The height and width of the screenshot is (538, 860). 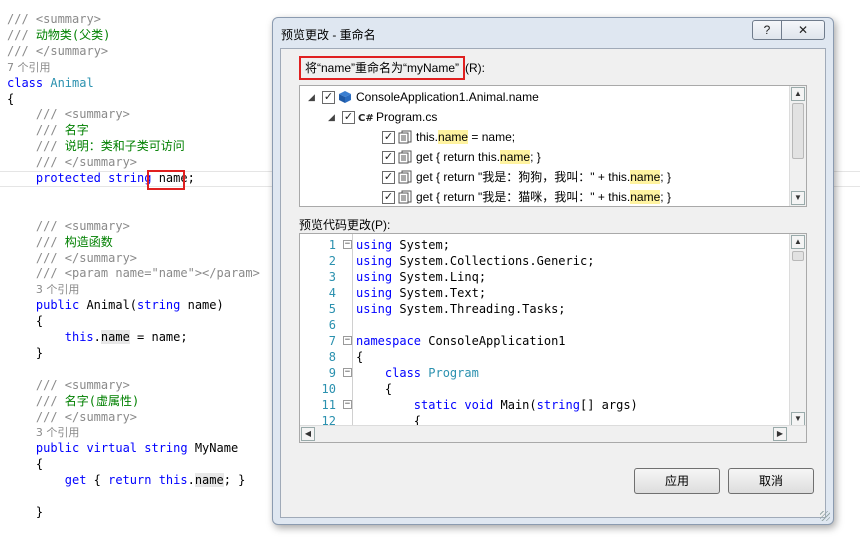 I want to click on preview-code-text: using System;, so click(x=403, y=245).